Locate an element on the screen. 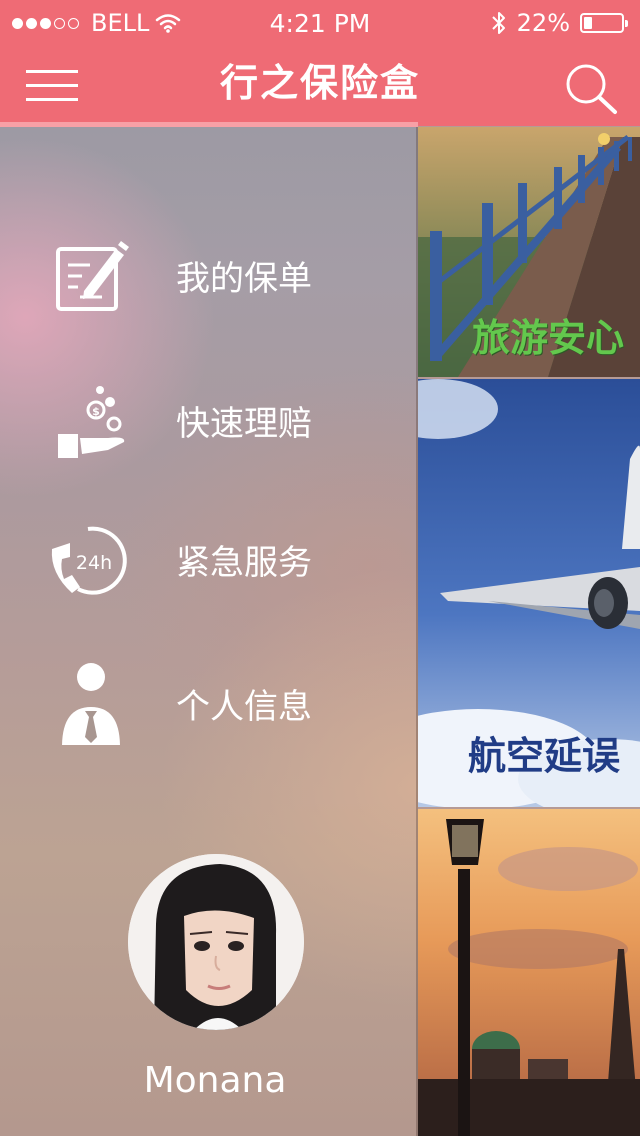 This screenshot has width=640, height=1136. claim-coins-icon: $ is located at coordinates (91, 421).